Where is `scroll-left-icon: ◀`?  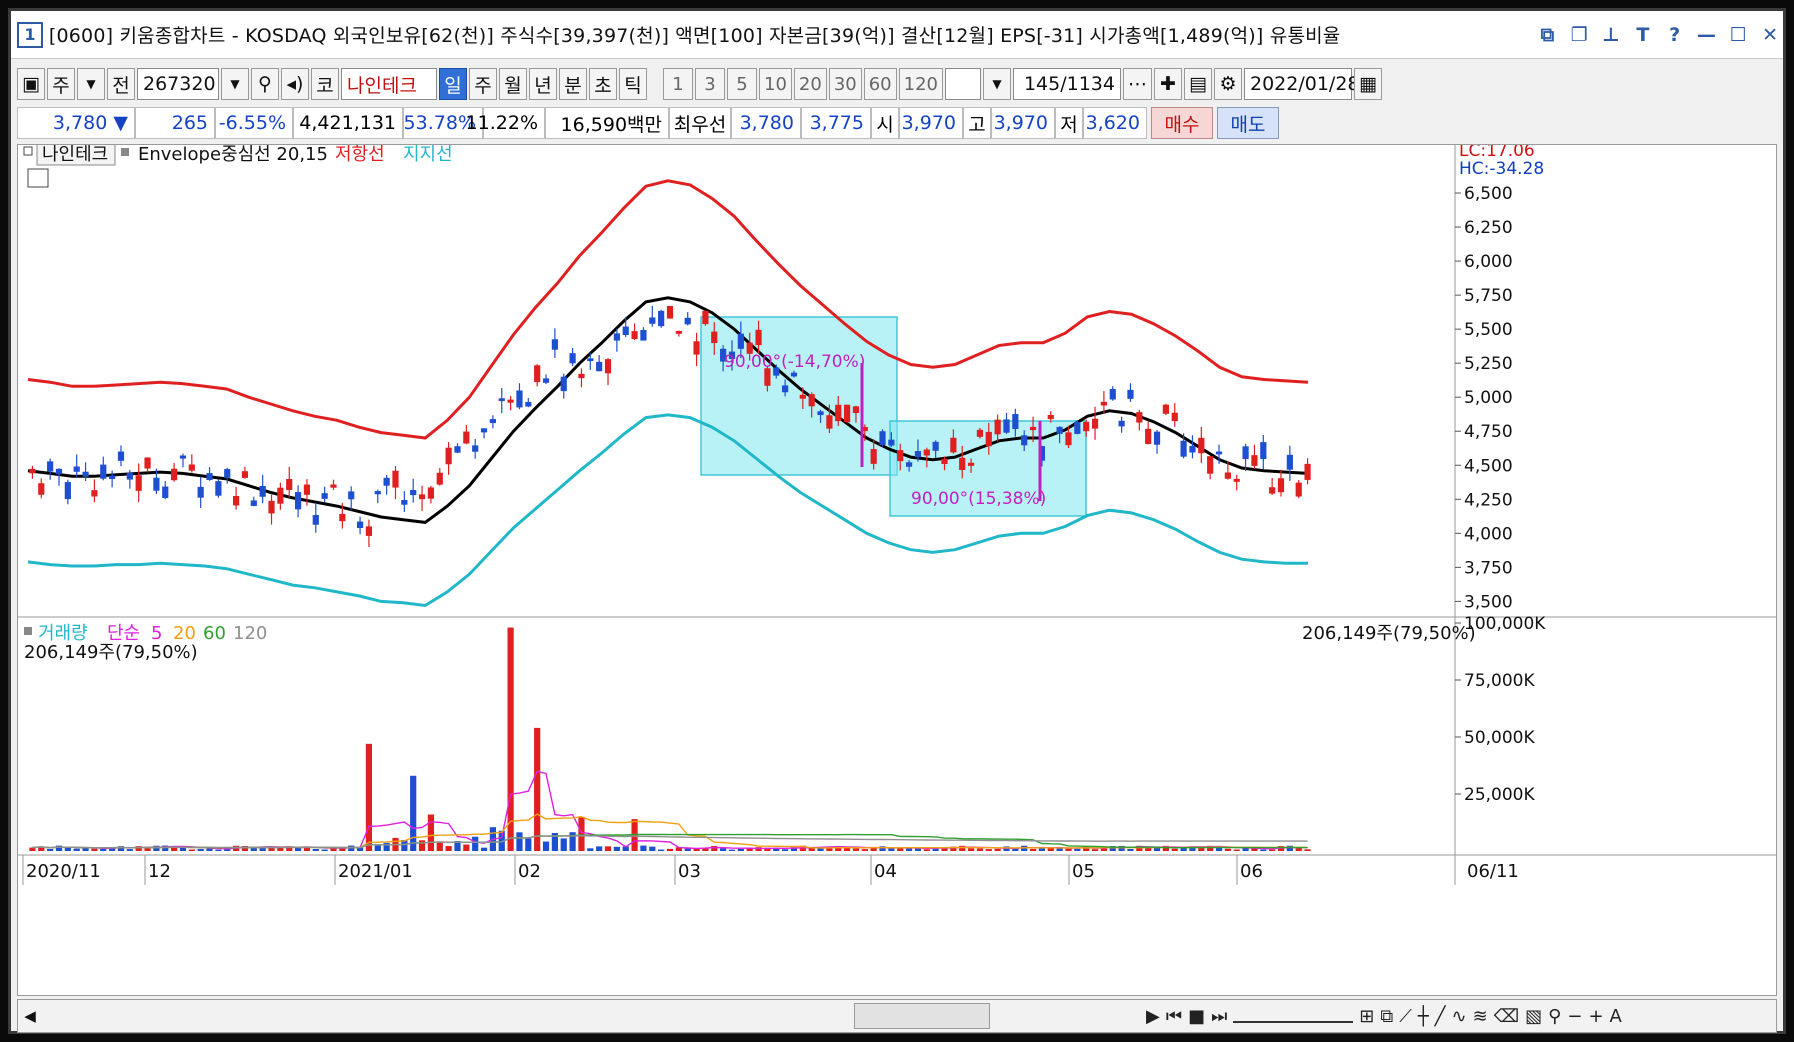
scroll-left-icon: ◀ is located at coordinates (30, 1016).